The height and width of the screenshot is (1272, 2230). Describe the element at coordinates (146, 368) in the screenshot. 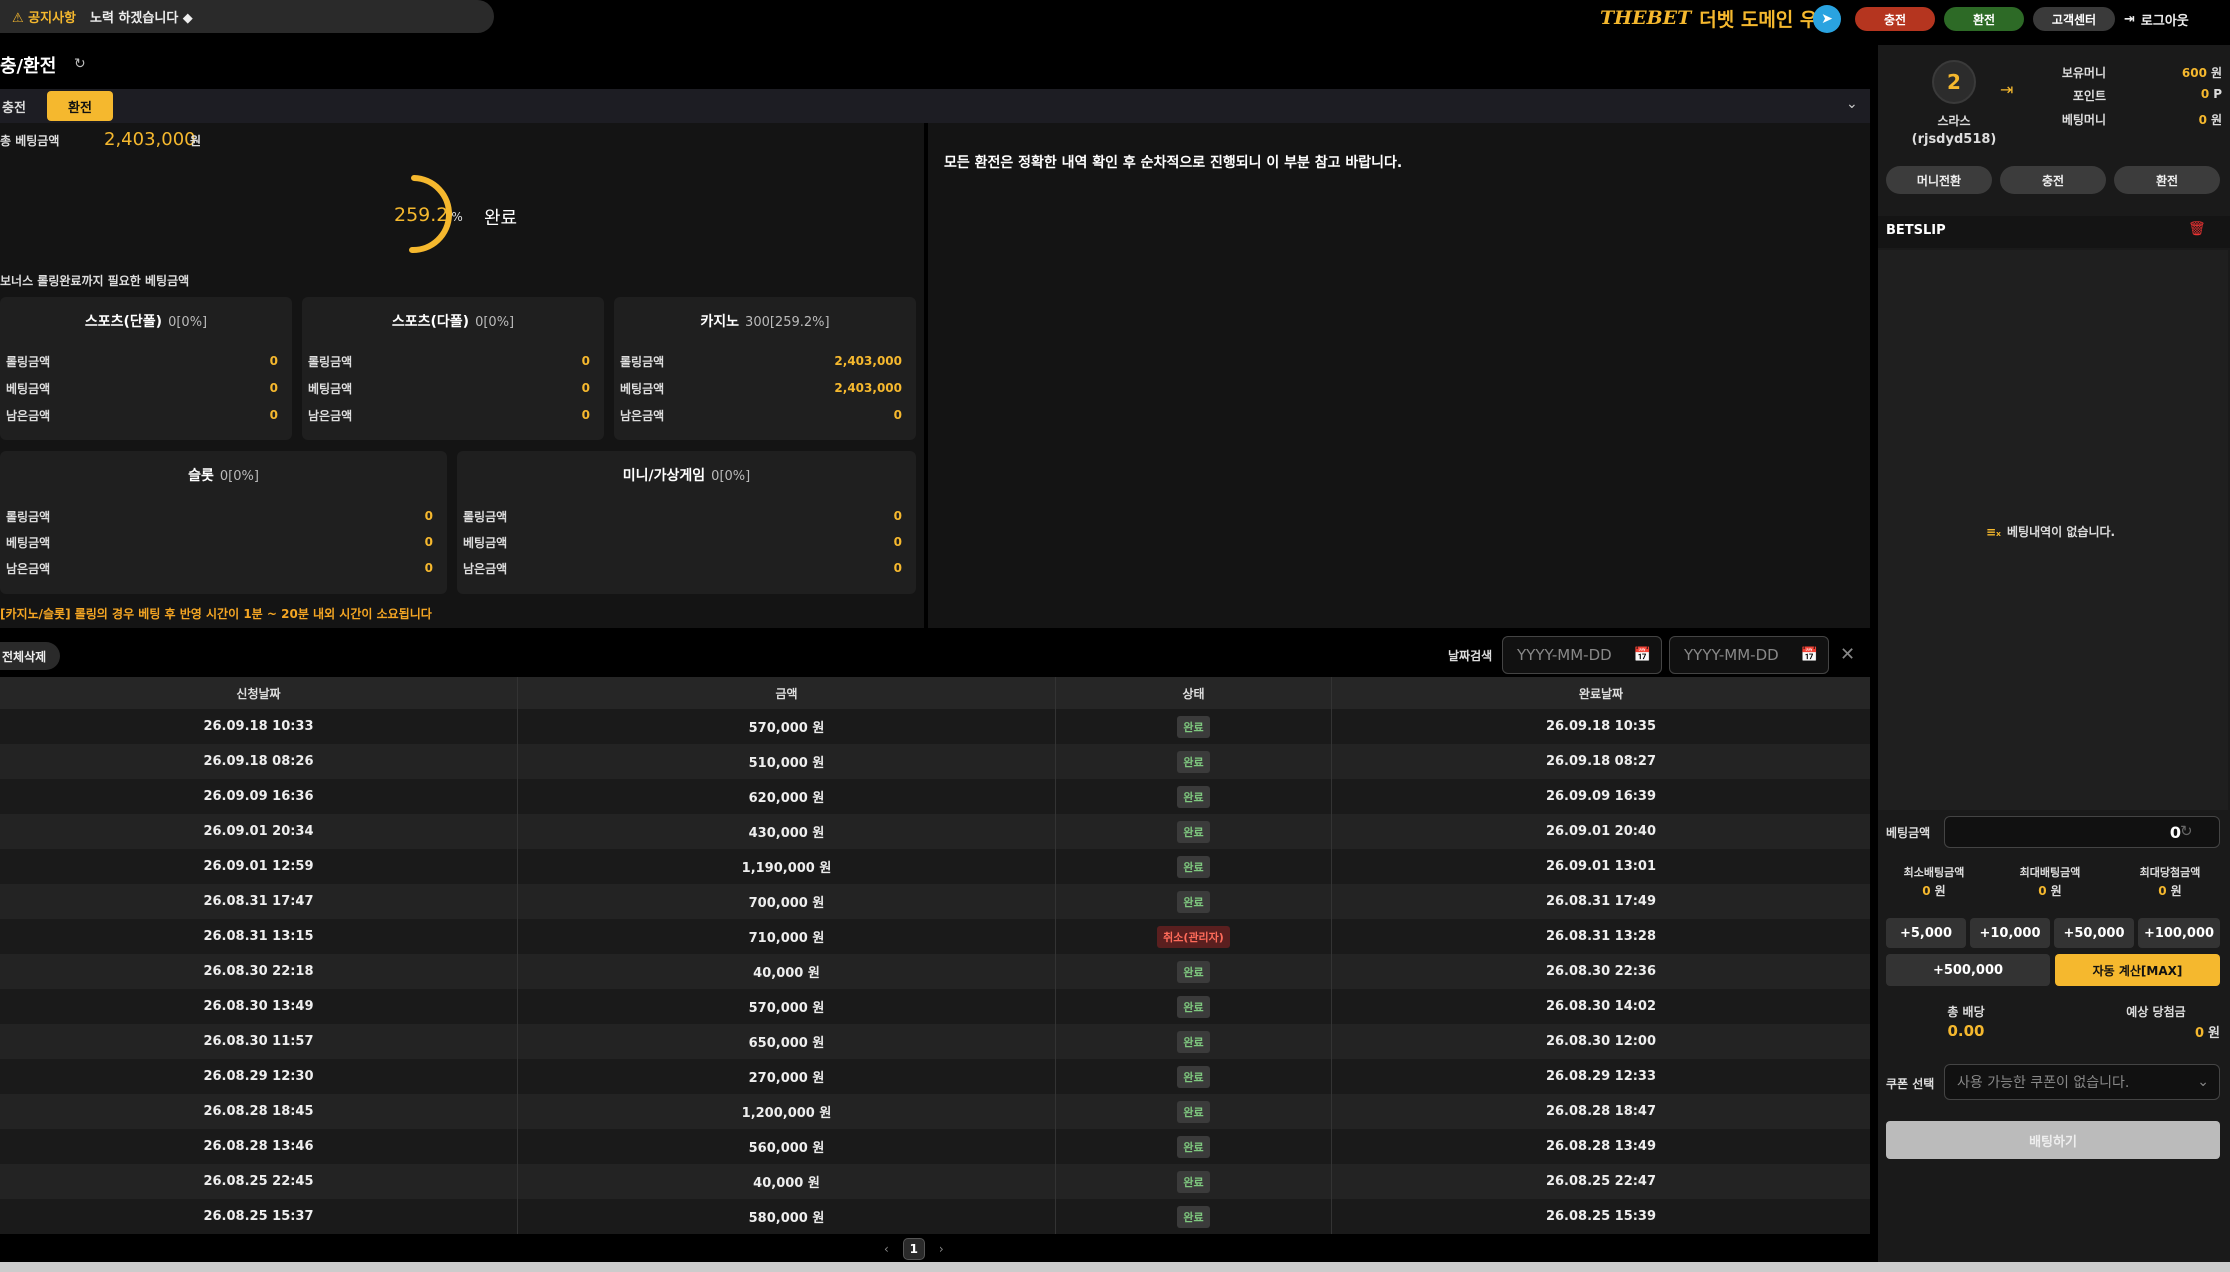

I see `rolling-card-sports-single: 스포츠(단폴) 0[0%] 롤링금액 0 베팅금액 0 남은금액 0` at that location.